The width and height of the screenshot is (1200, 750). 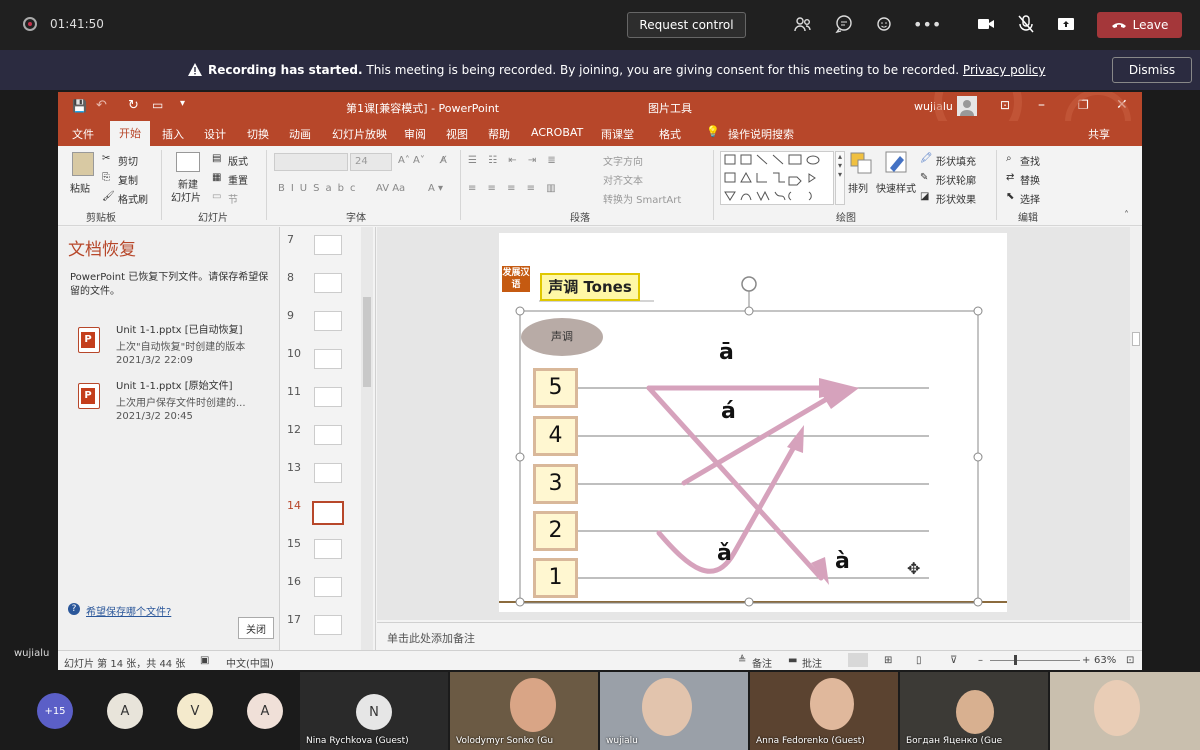 I want to click on notes-toggle: 备注, so click(x=762, y=662).